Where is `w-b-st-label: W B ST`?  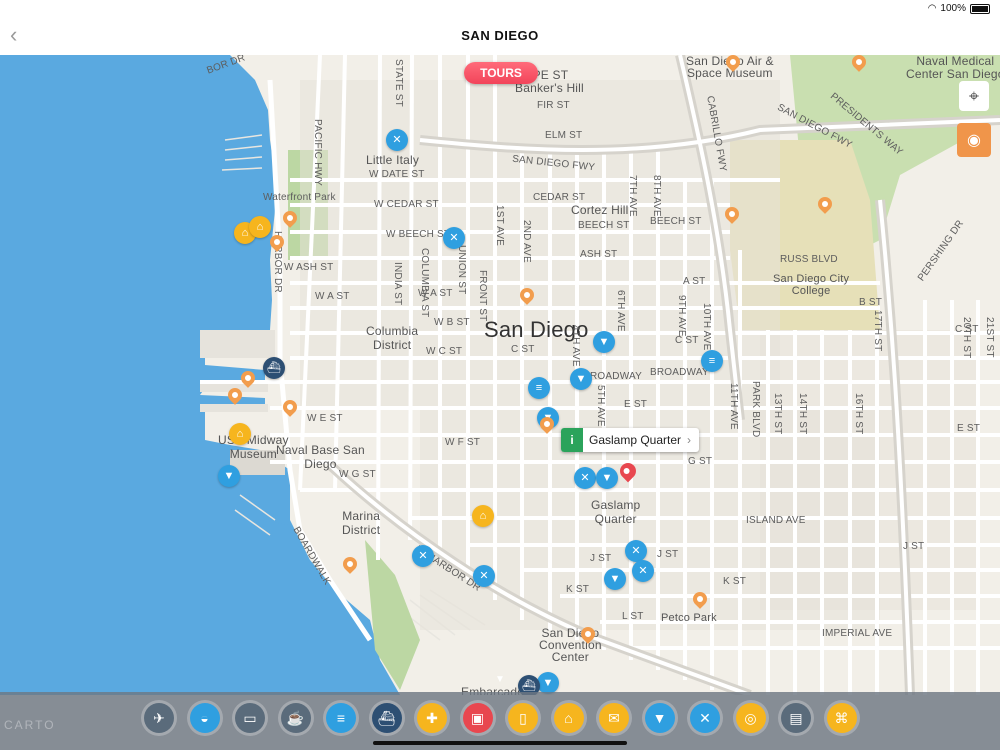
w-b-st-label: W B ST is located at coordinates (452, 322).